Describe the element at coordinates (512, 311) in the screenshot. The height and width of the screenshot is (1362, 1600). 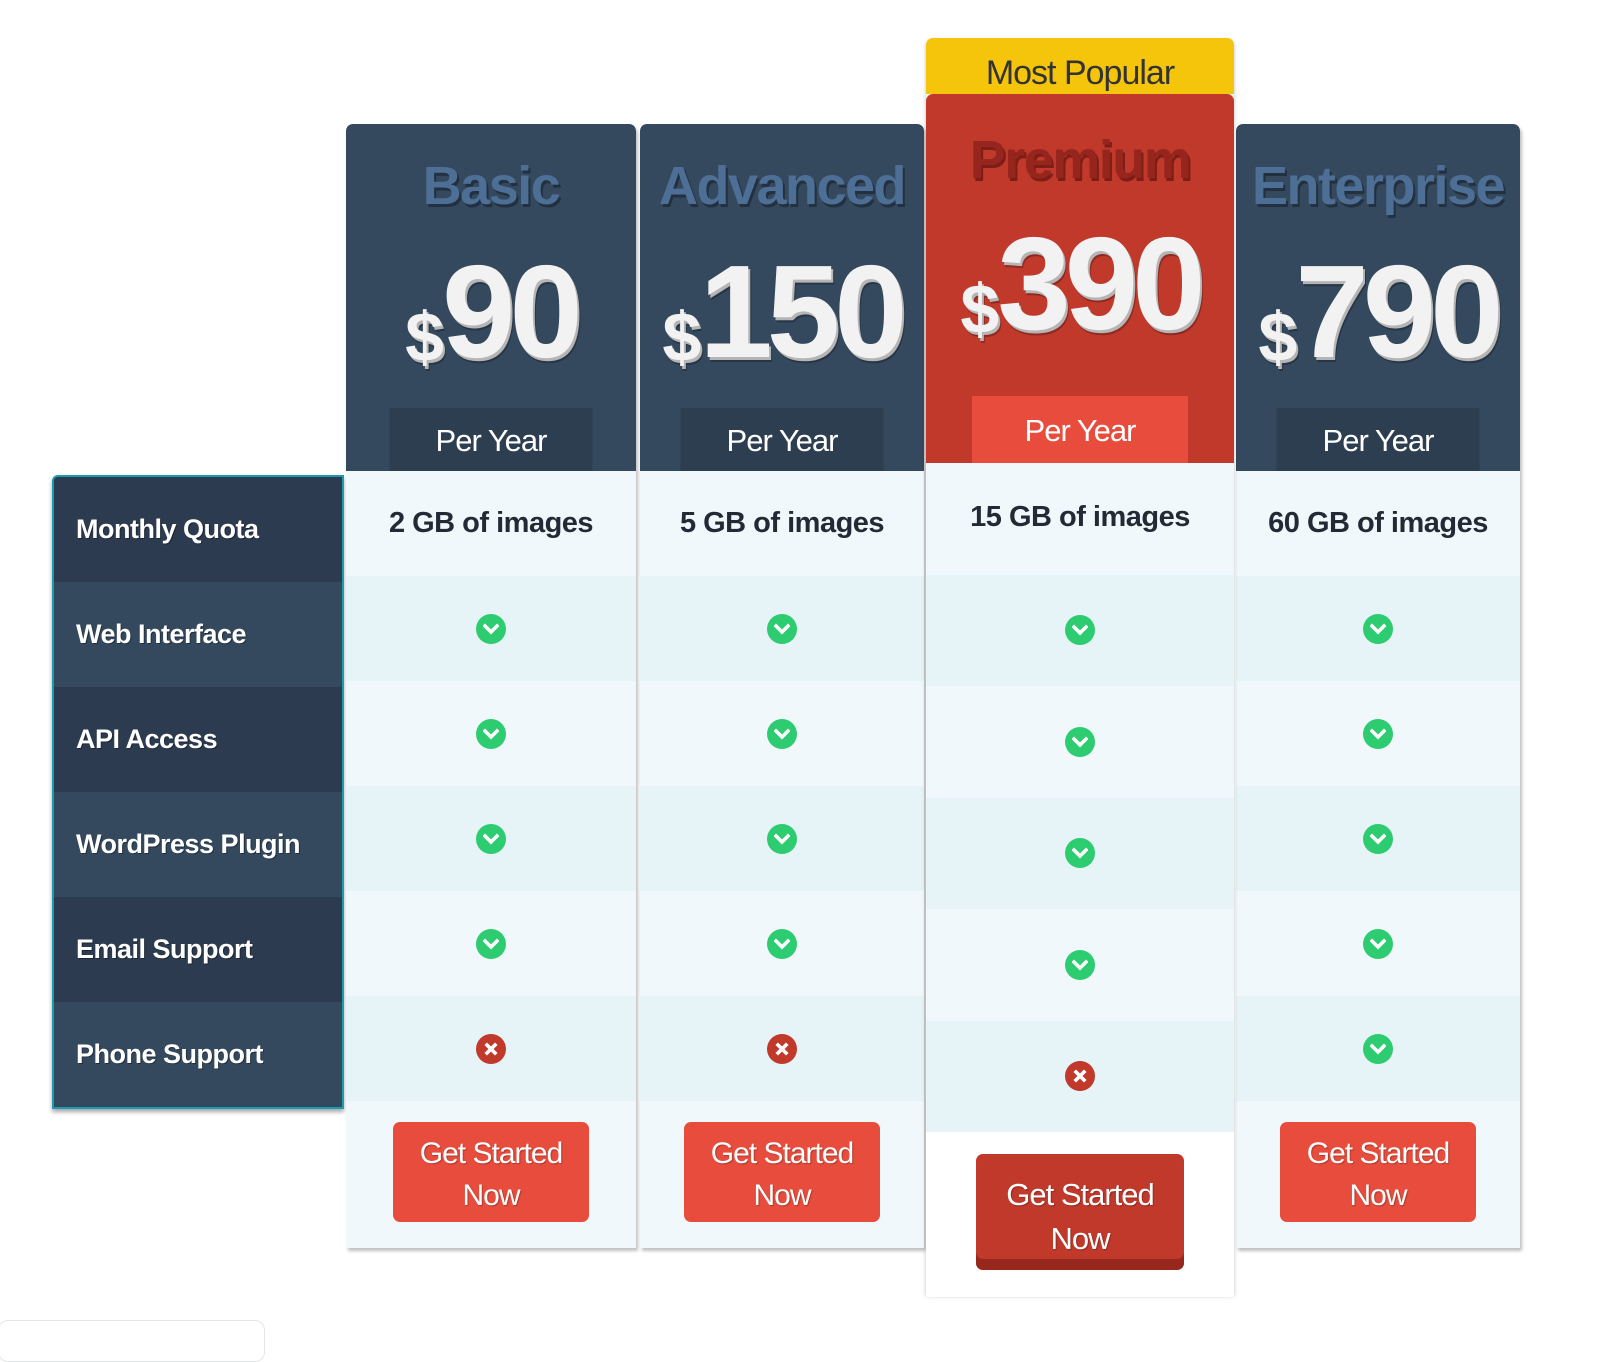
I see `price-amount: 90` at that location.